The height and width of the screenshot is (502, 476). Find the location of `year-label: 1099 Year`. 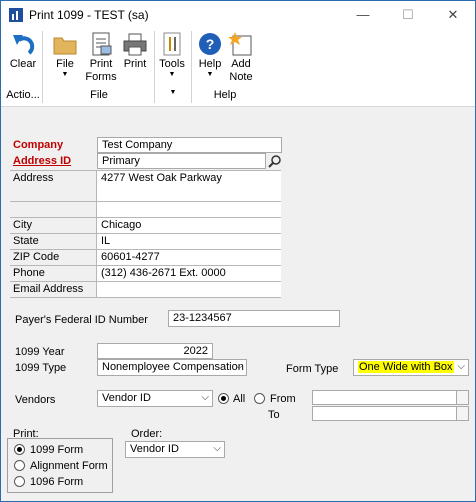

year-label: 1099 Year is located at coordinates (40, 352).